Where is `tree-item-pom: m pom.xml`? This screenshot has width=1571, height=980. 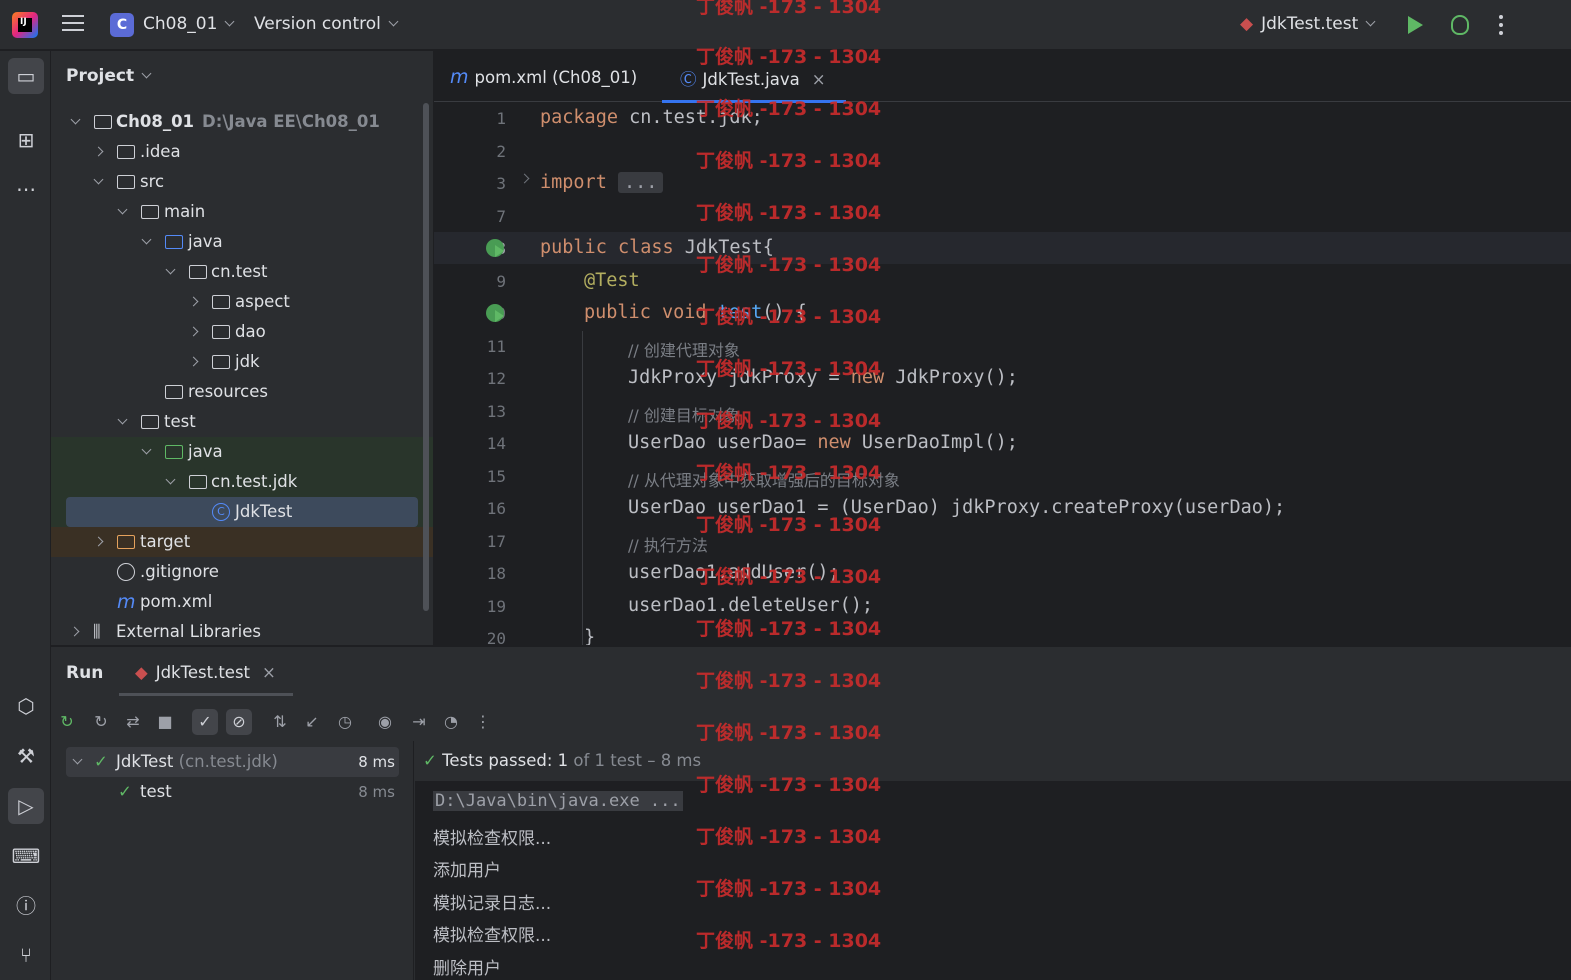
tree-item-pom: m pom.xml is located at coordinates (242, 602).